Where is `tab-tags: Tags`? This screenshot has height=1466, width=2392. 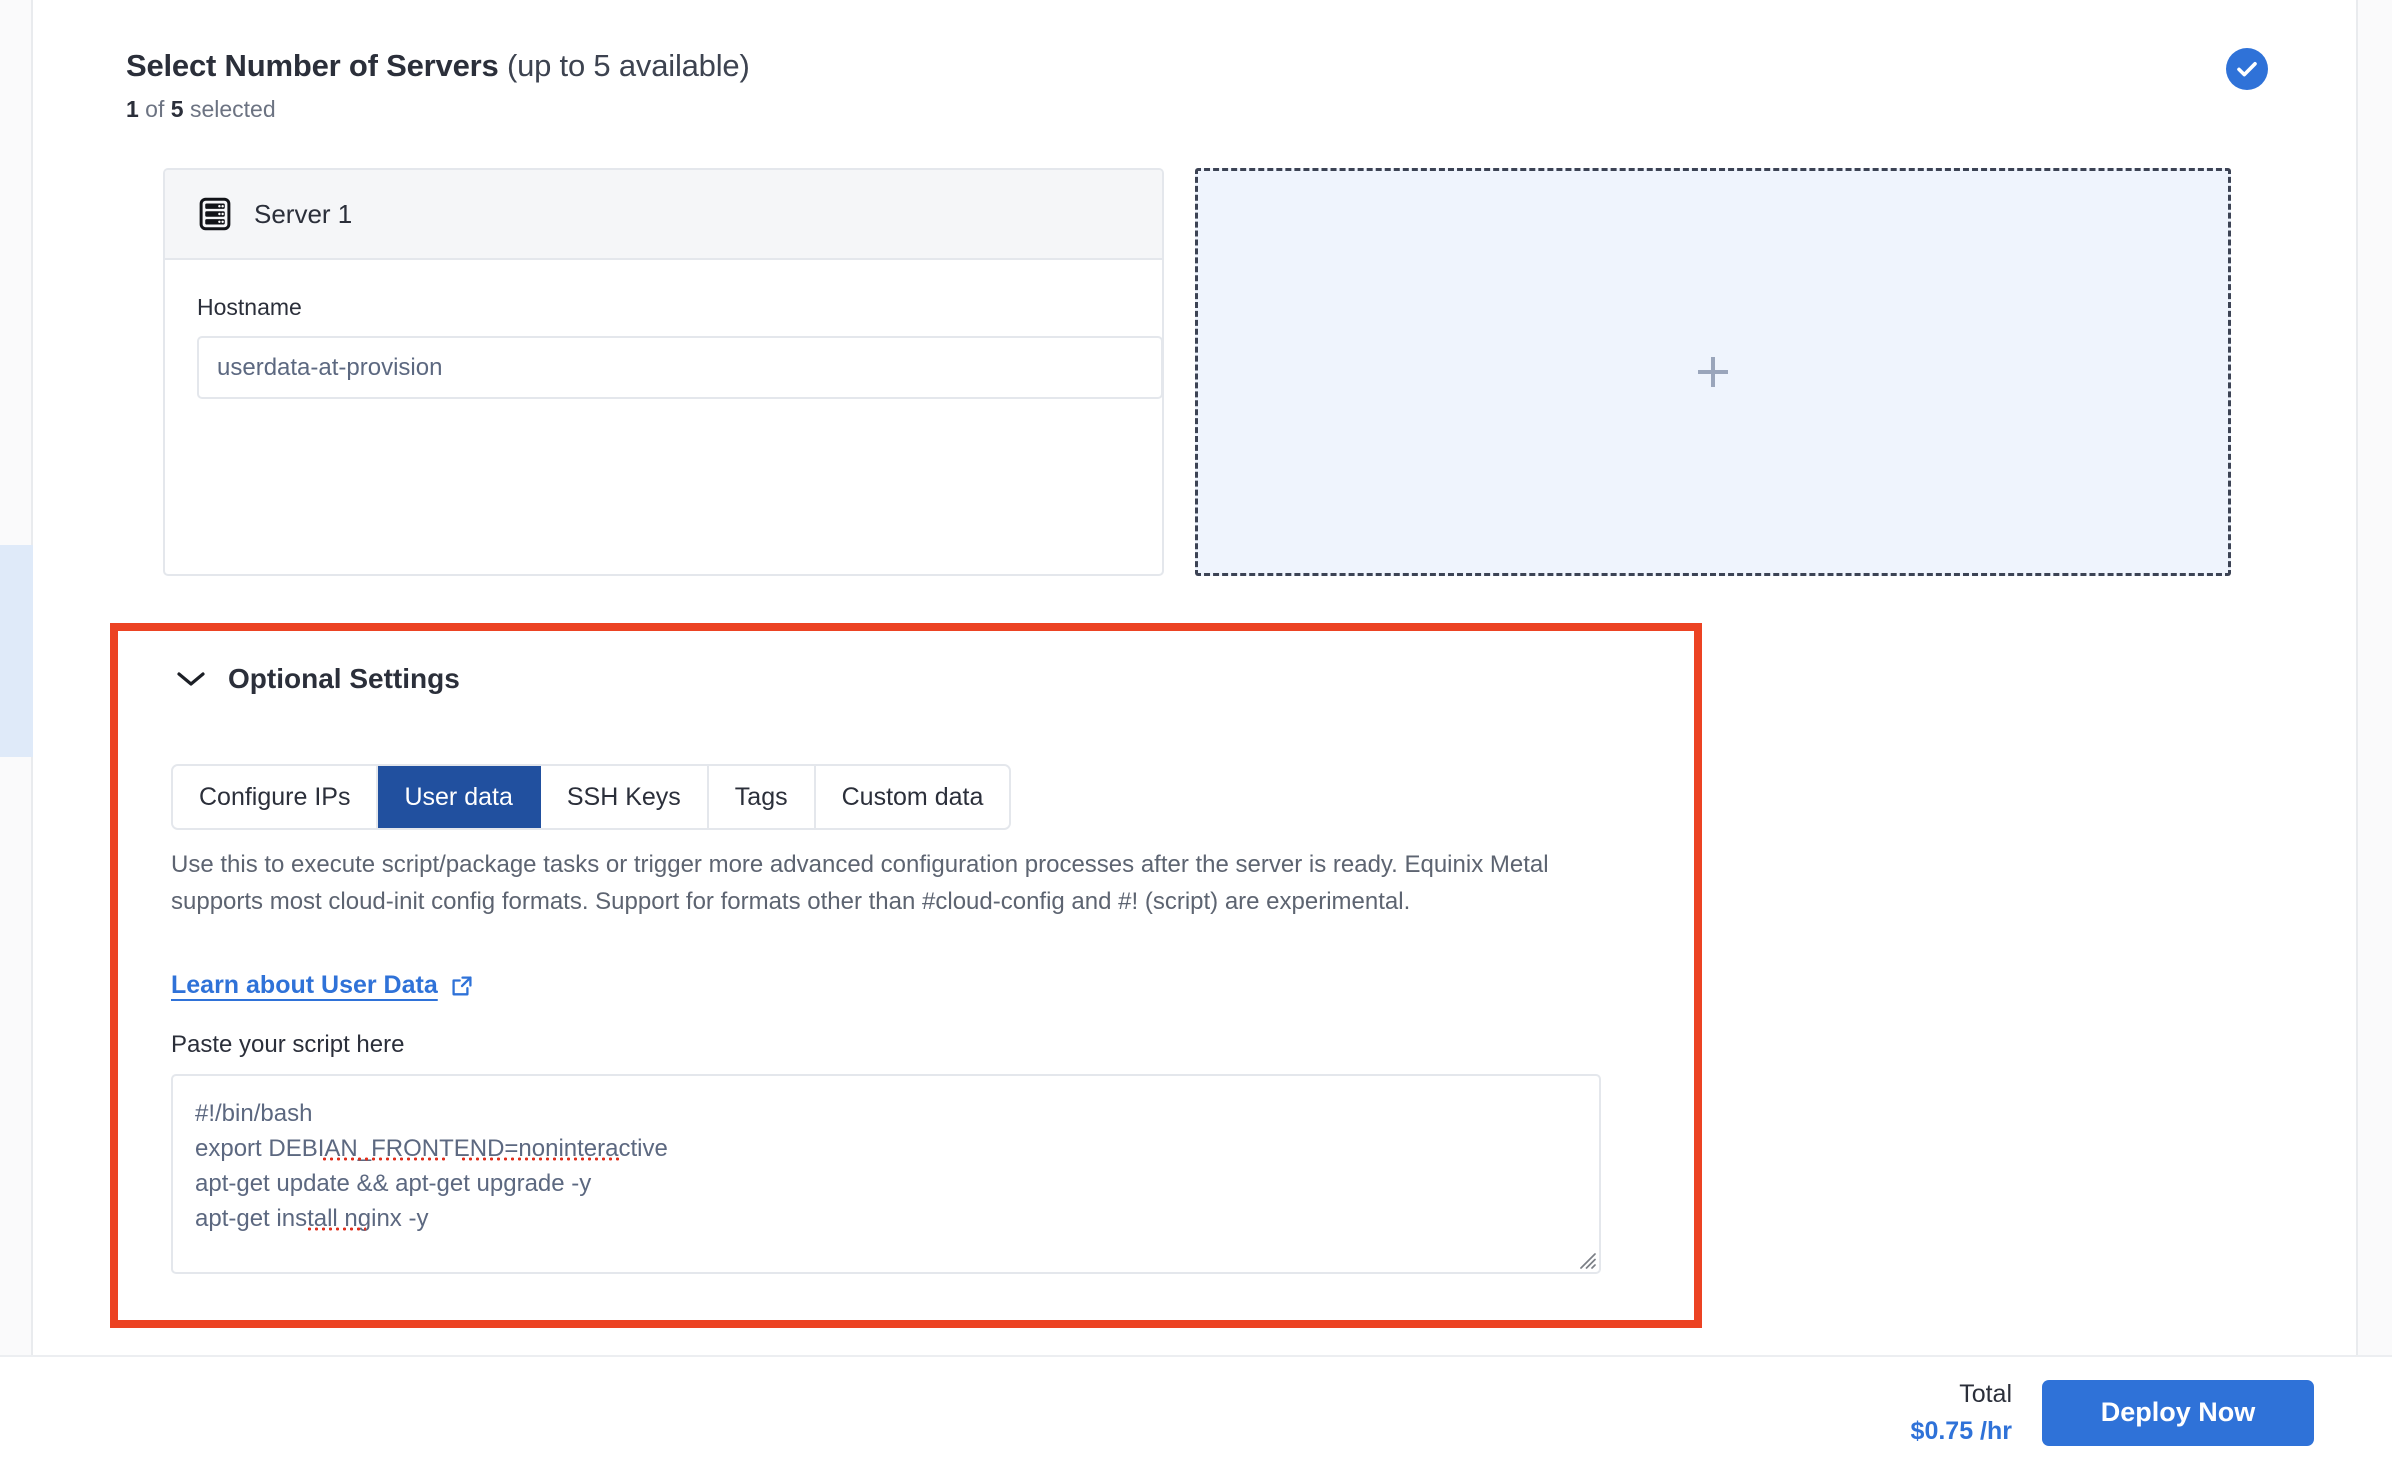
tab-tags: Tags is located at coordinates (762, 797).